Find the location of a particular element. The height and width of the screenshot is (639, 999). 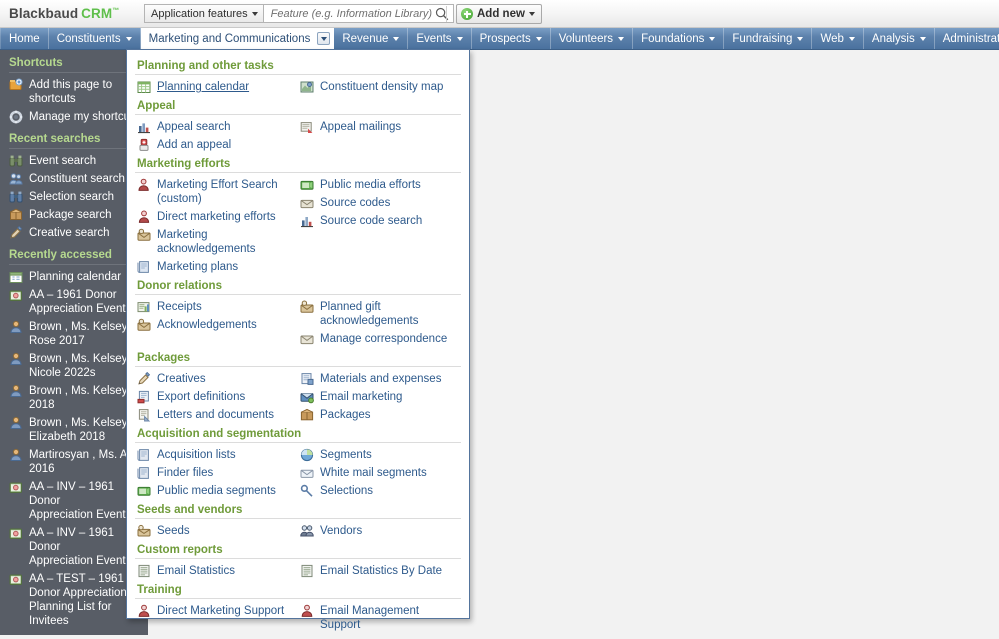

menu-item: Add an appeal is located at coordinates (216, 145).